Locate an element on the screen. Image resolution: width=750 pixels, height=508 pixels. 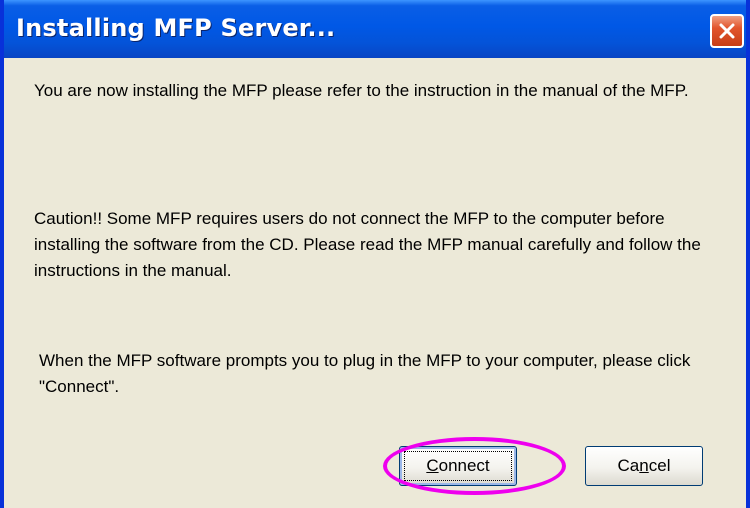
cancel-button: Cancel is located at coordinates (644, 466).